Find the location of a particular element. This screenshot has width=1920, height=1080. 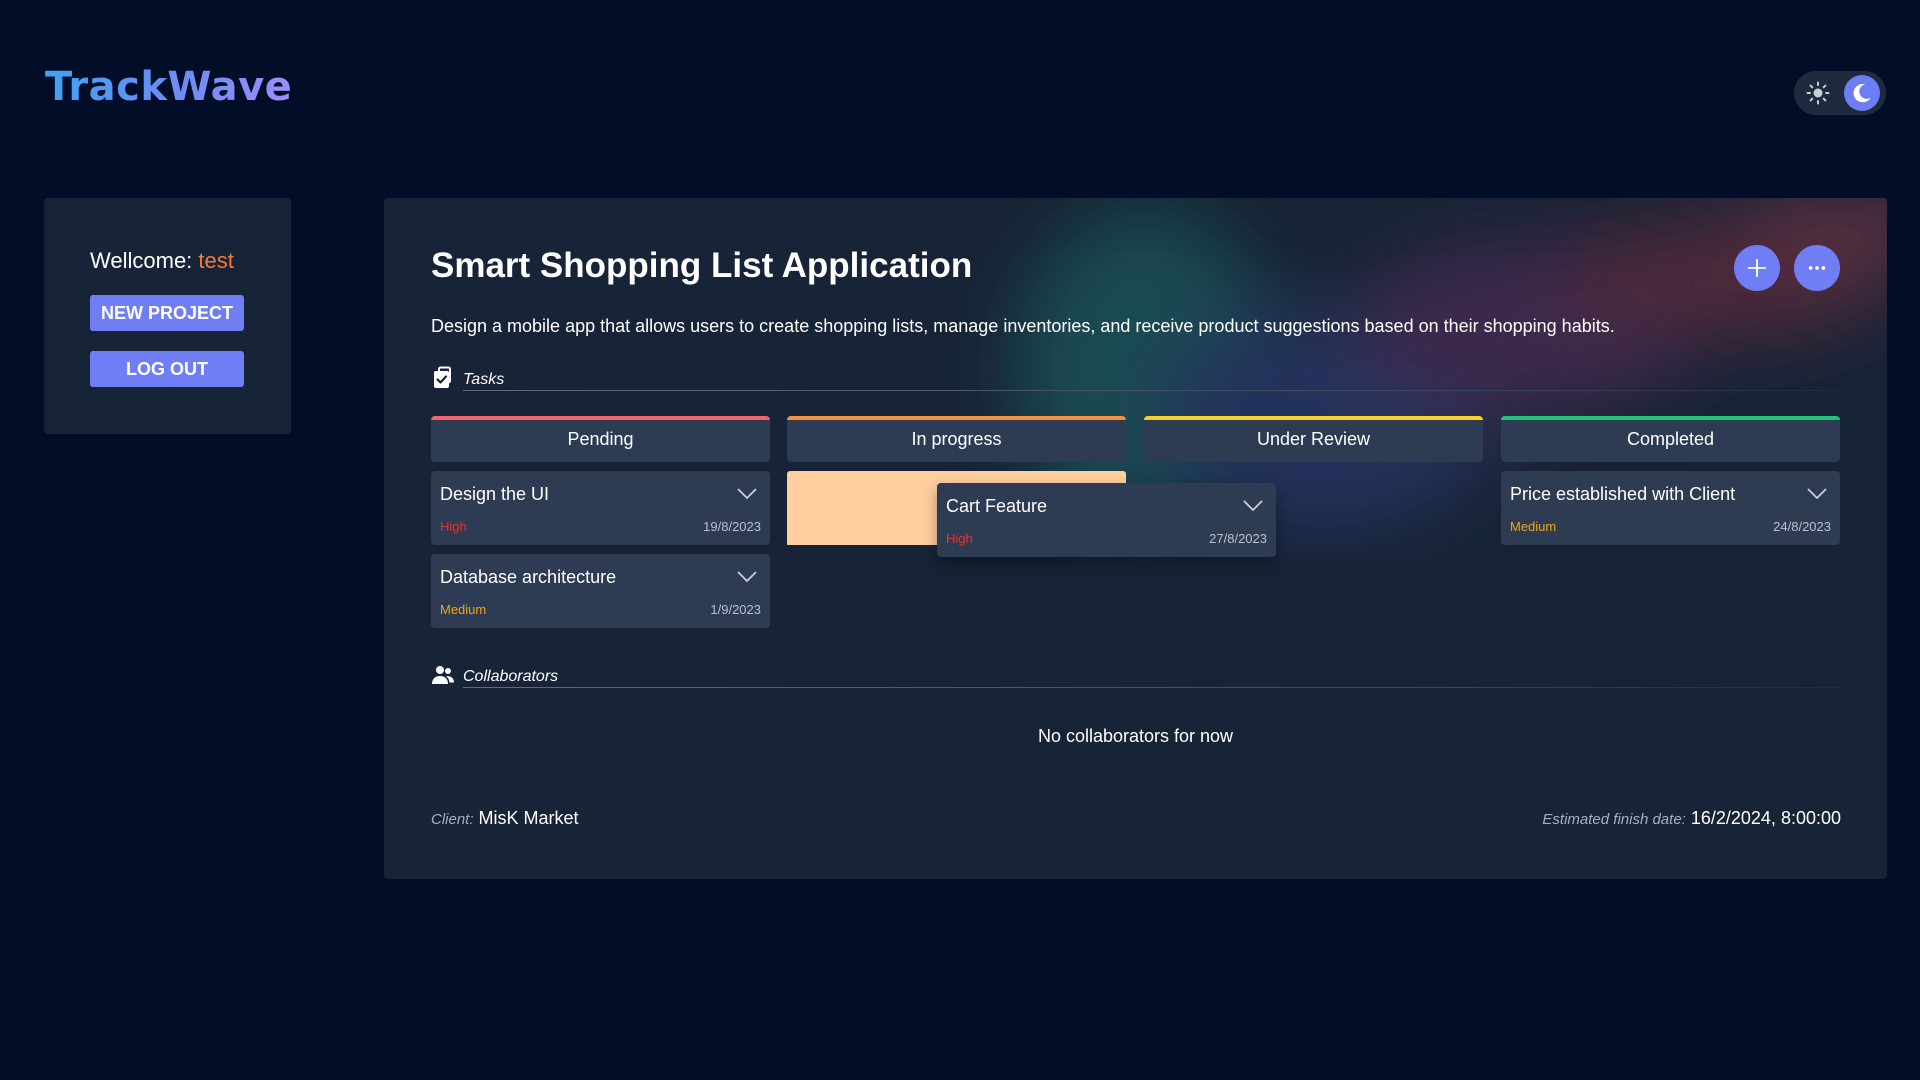

plus-icon is located at coordinates (1757, 268).